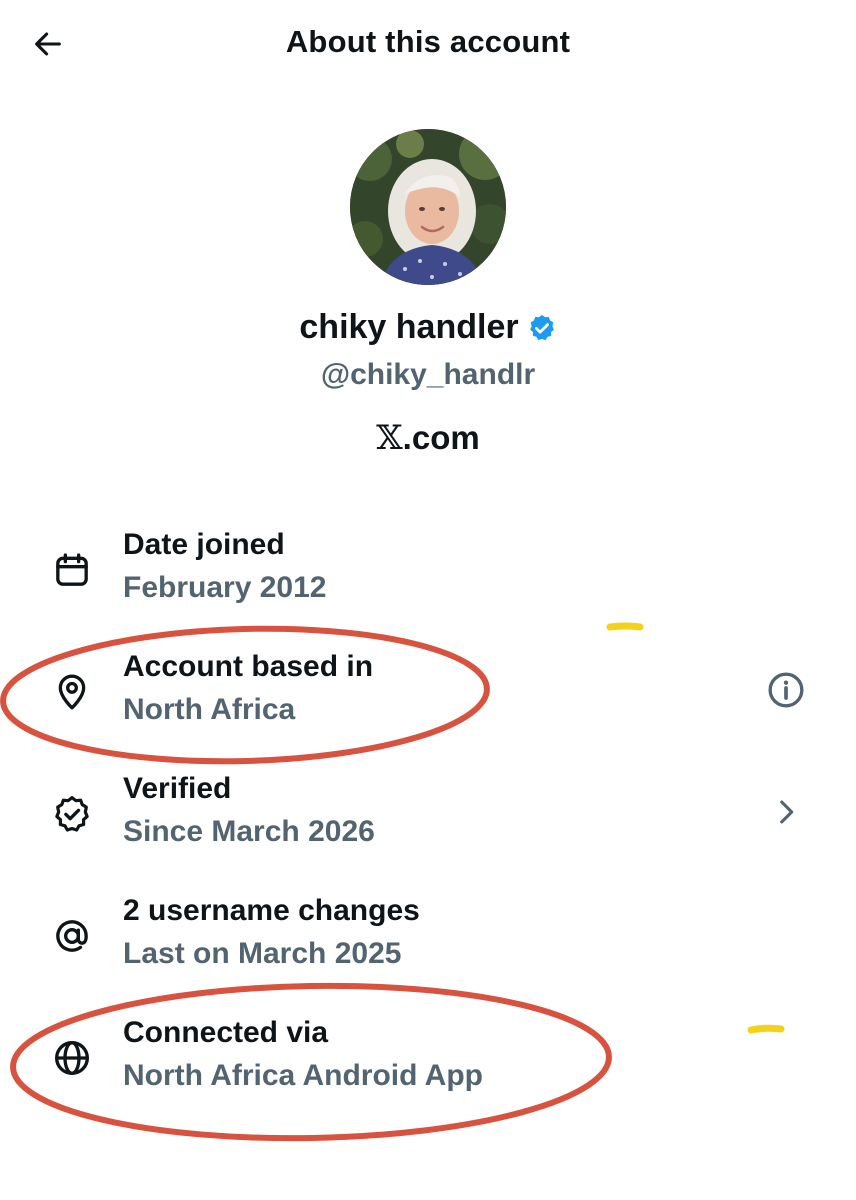 This screenshot has width=856, height=1200. I want to click on display-name: chiky handler, so click(409, 327).